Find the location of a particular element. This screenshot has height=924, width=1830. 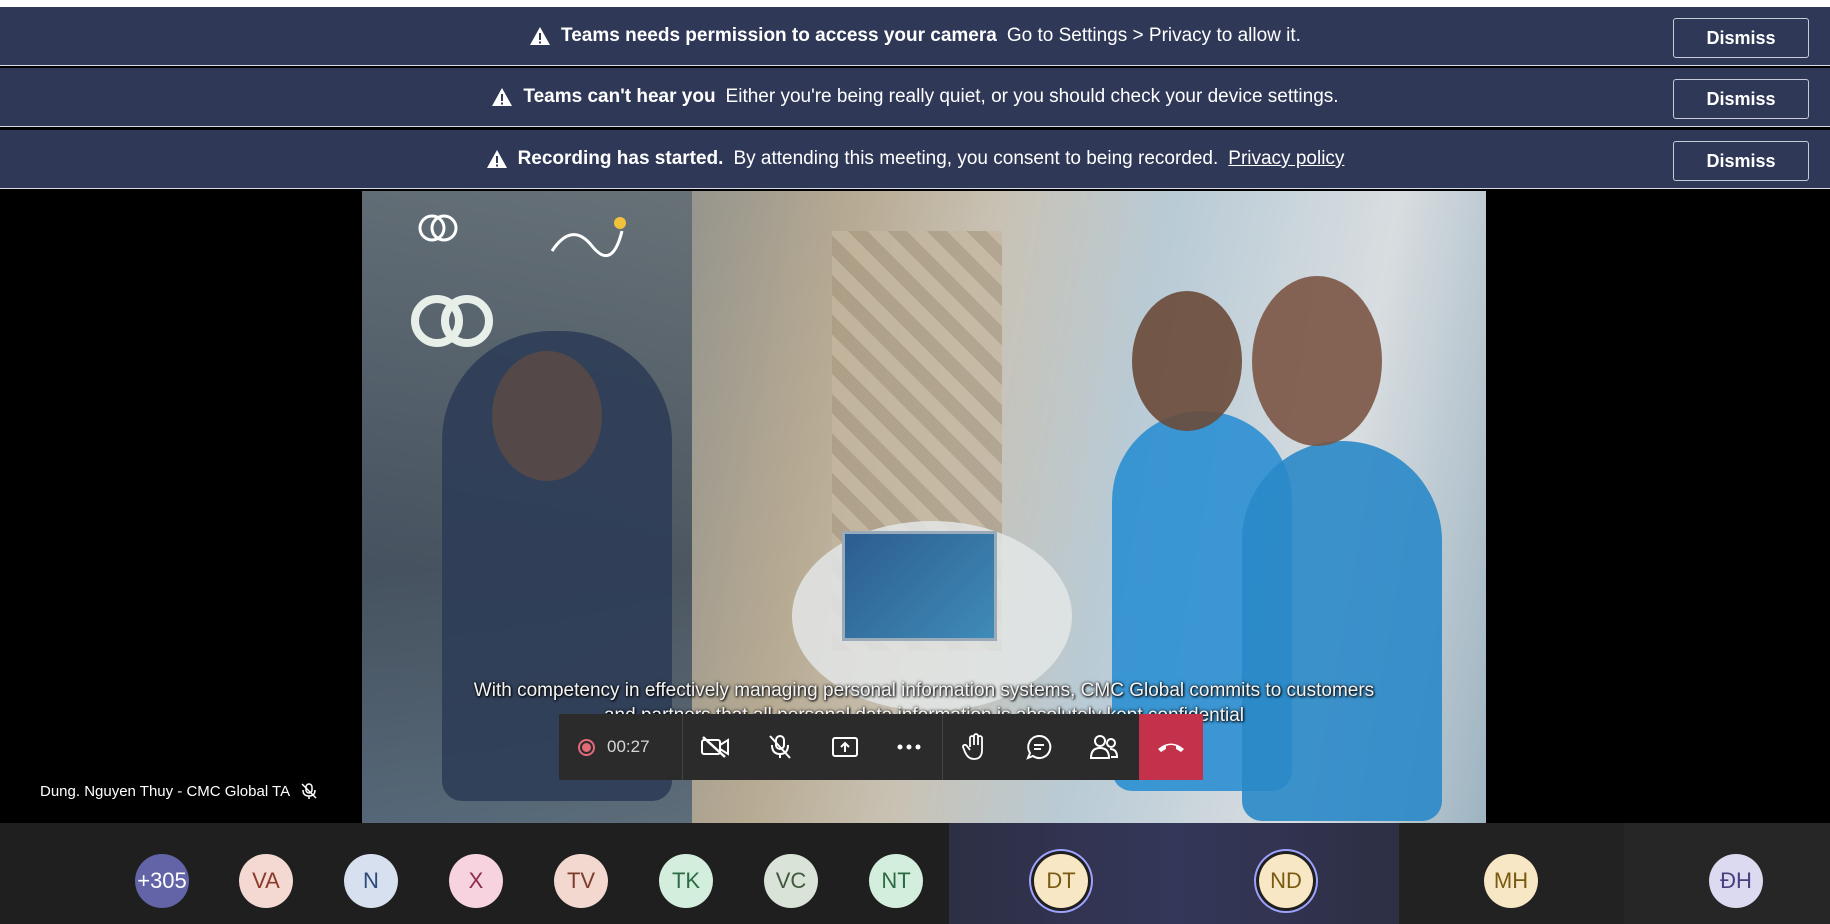

avatar: TV is located at coordinates (581, 881).